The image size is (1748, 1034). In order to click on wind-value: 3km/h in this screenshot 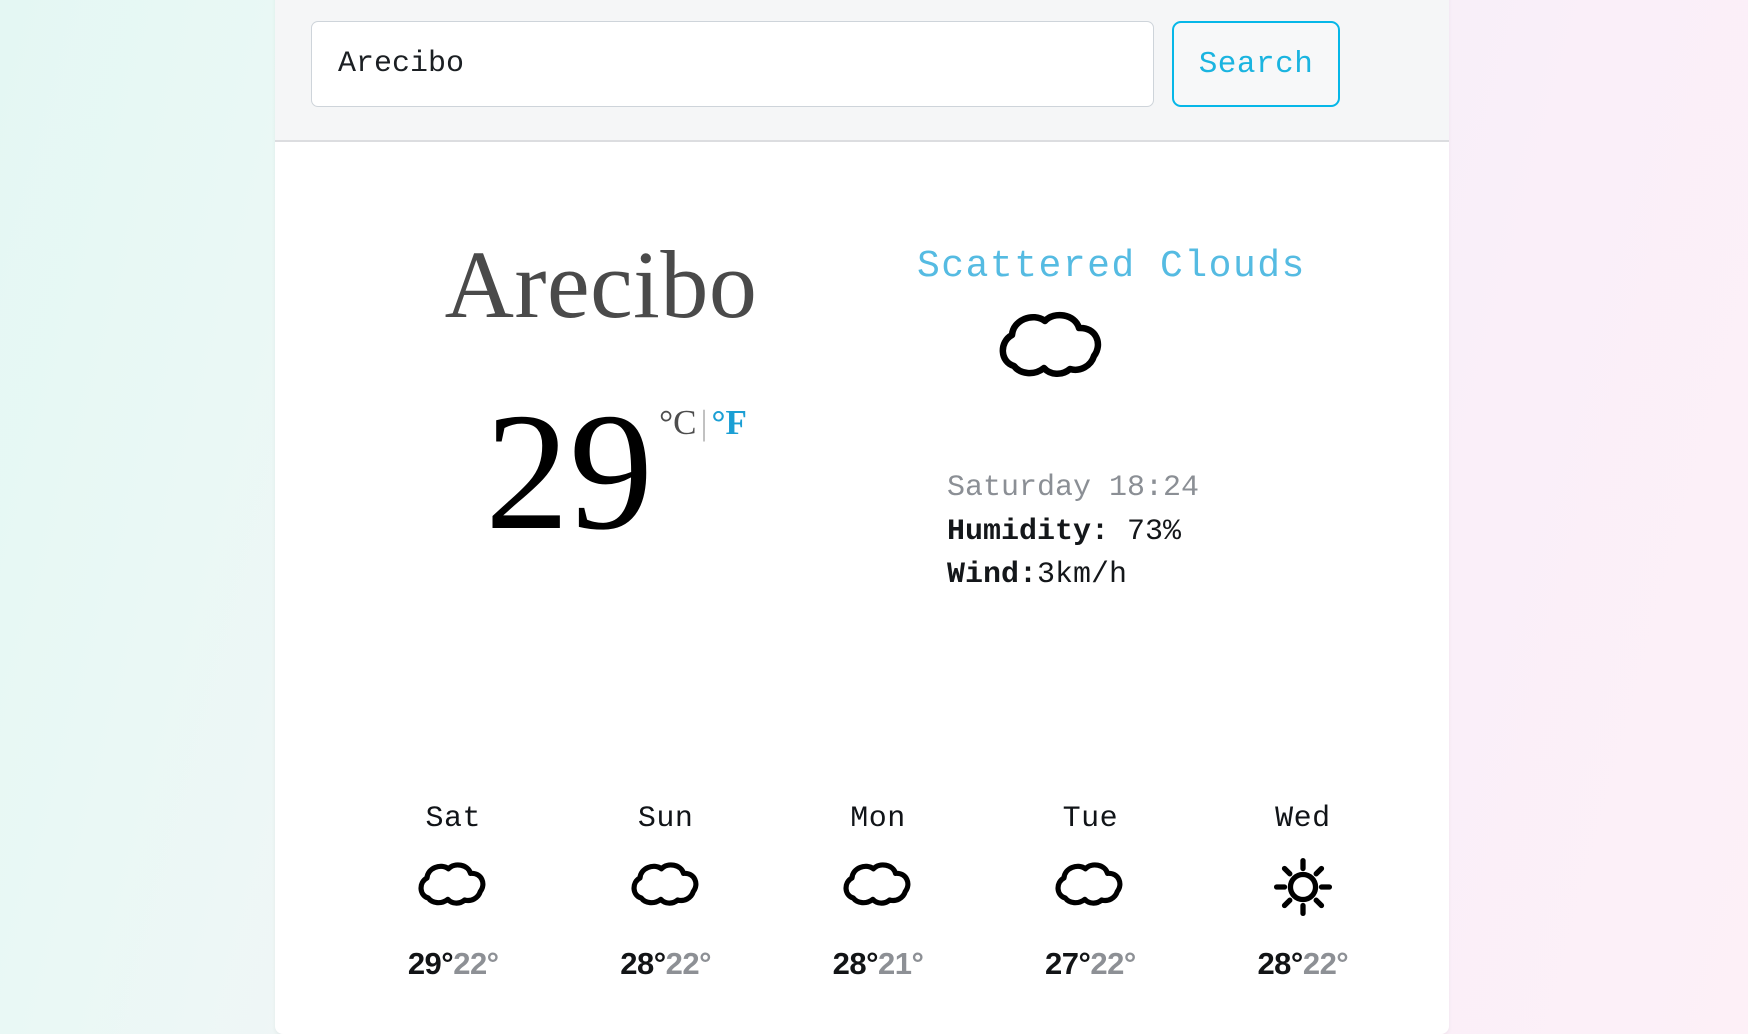, I will do `click(1082, 575)`.